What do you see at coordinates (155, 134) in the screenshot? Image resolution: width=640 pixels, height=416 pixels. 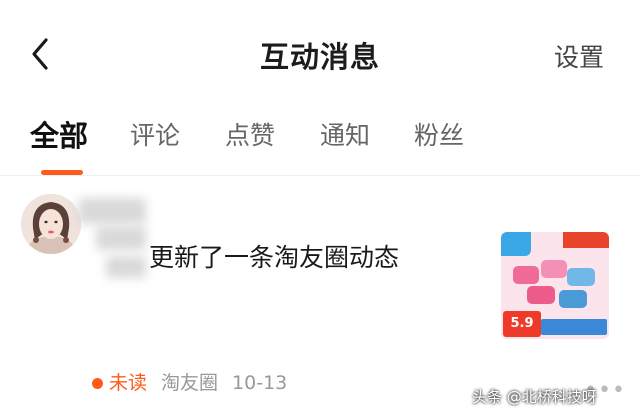 I see `tab-comments: 评论` at bounding box center [155, 134].